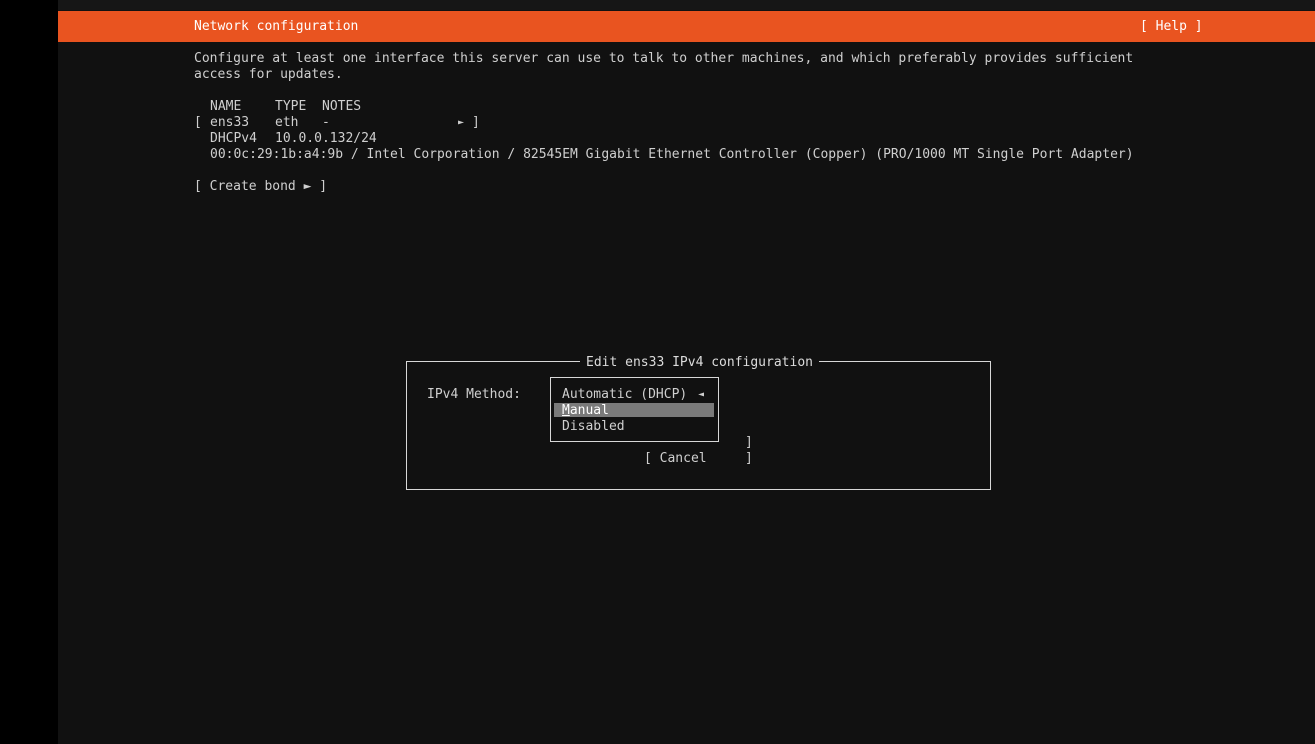  What do you see at coordinates (1171, 27) in the screenshot?
I see `help-button: [ Help ]` at bounding box center [1171, 27].